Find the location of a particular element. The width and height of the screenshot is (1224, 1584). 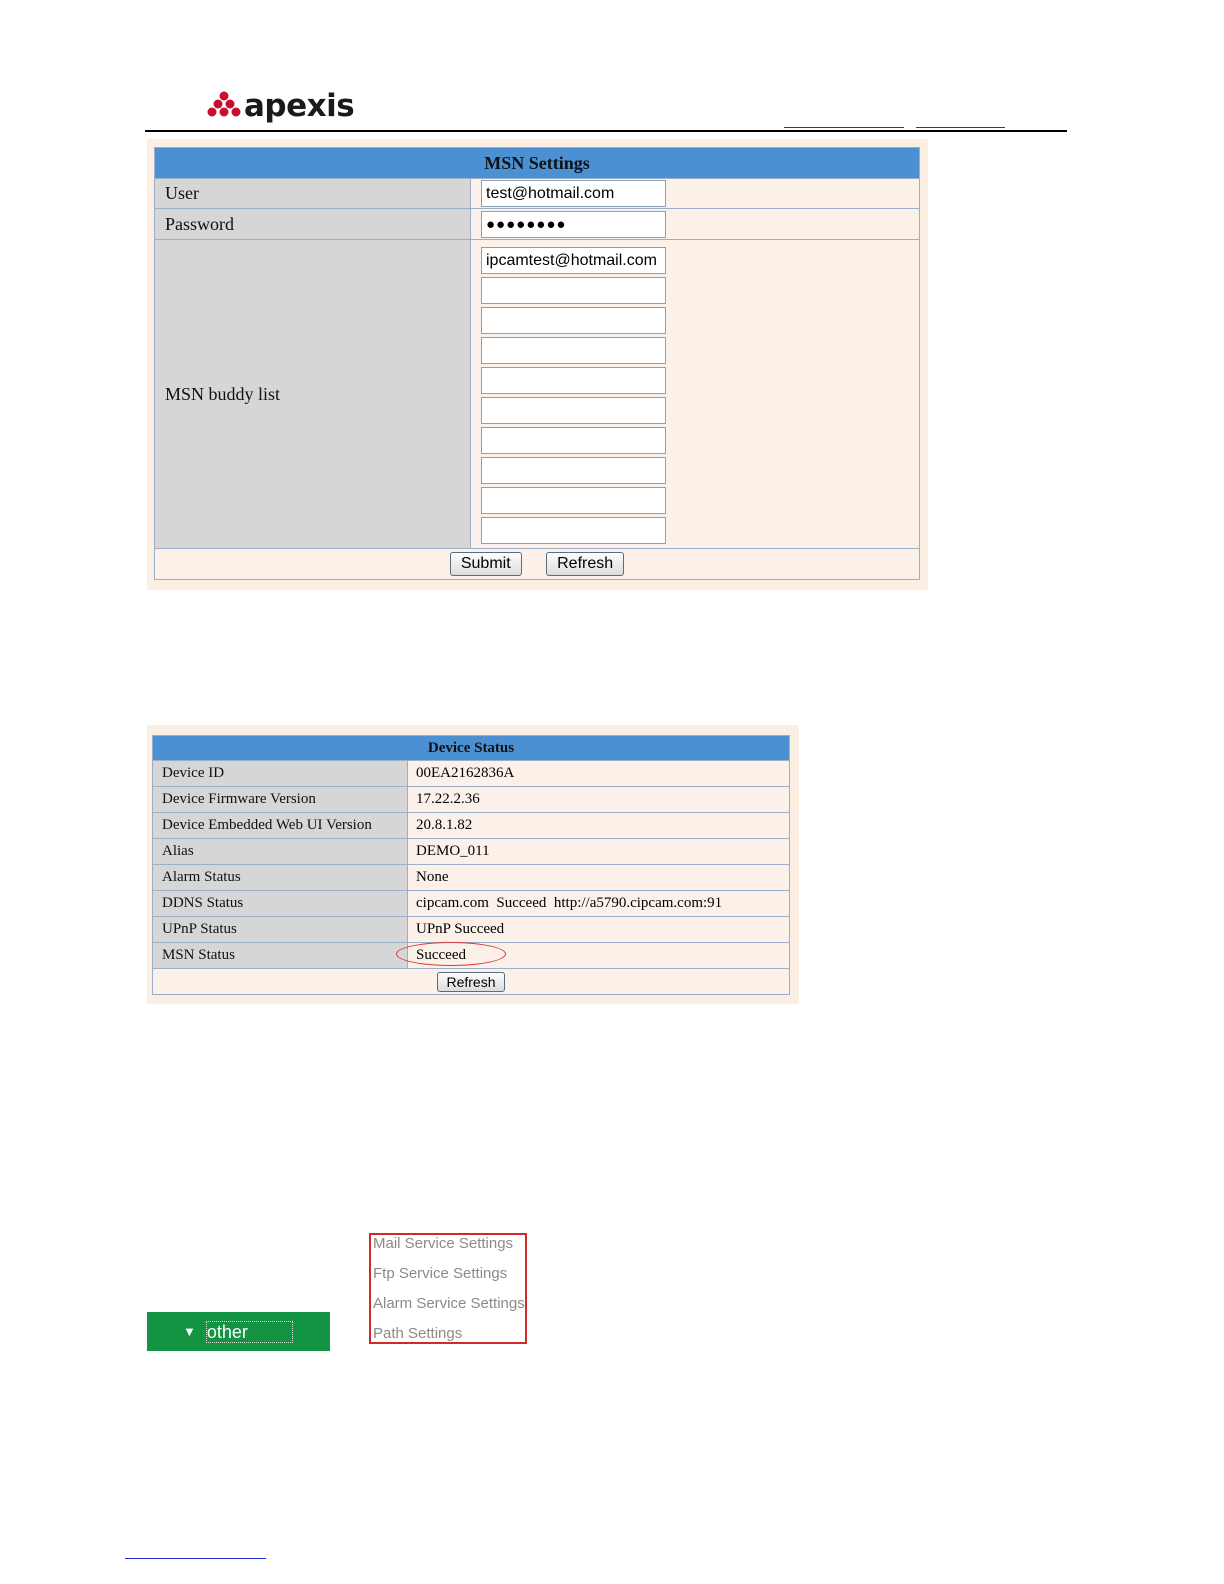

device-status-actions-row: Refresh is located at coordinates (471, 981).